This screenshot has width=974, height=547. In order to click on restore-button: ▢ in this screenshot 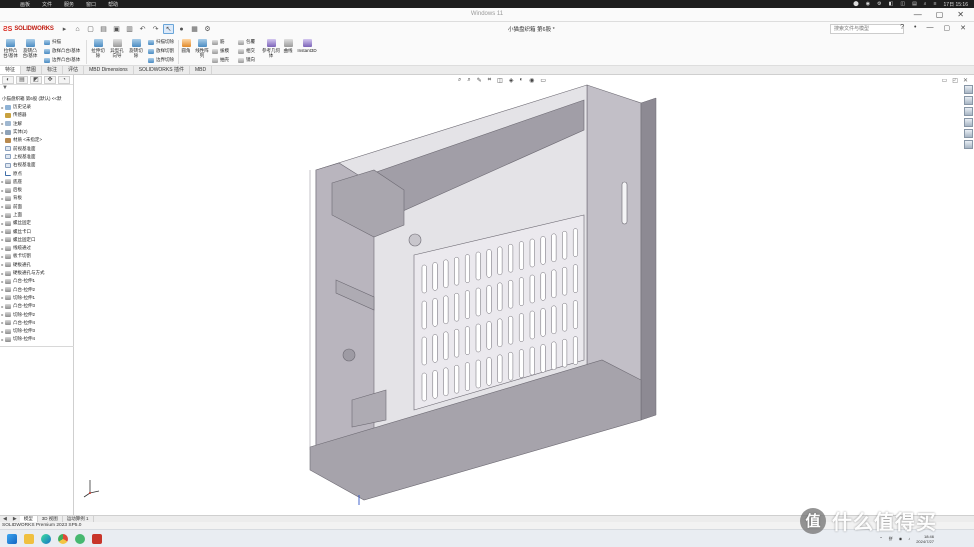, I will do `click(947, 28)`.